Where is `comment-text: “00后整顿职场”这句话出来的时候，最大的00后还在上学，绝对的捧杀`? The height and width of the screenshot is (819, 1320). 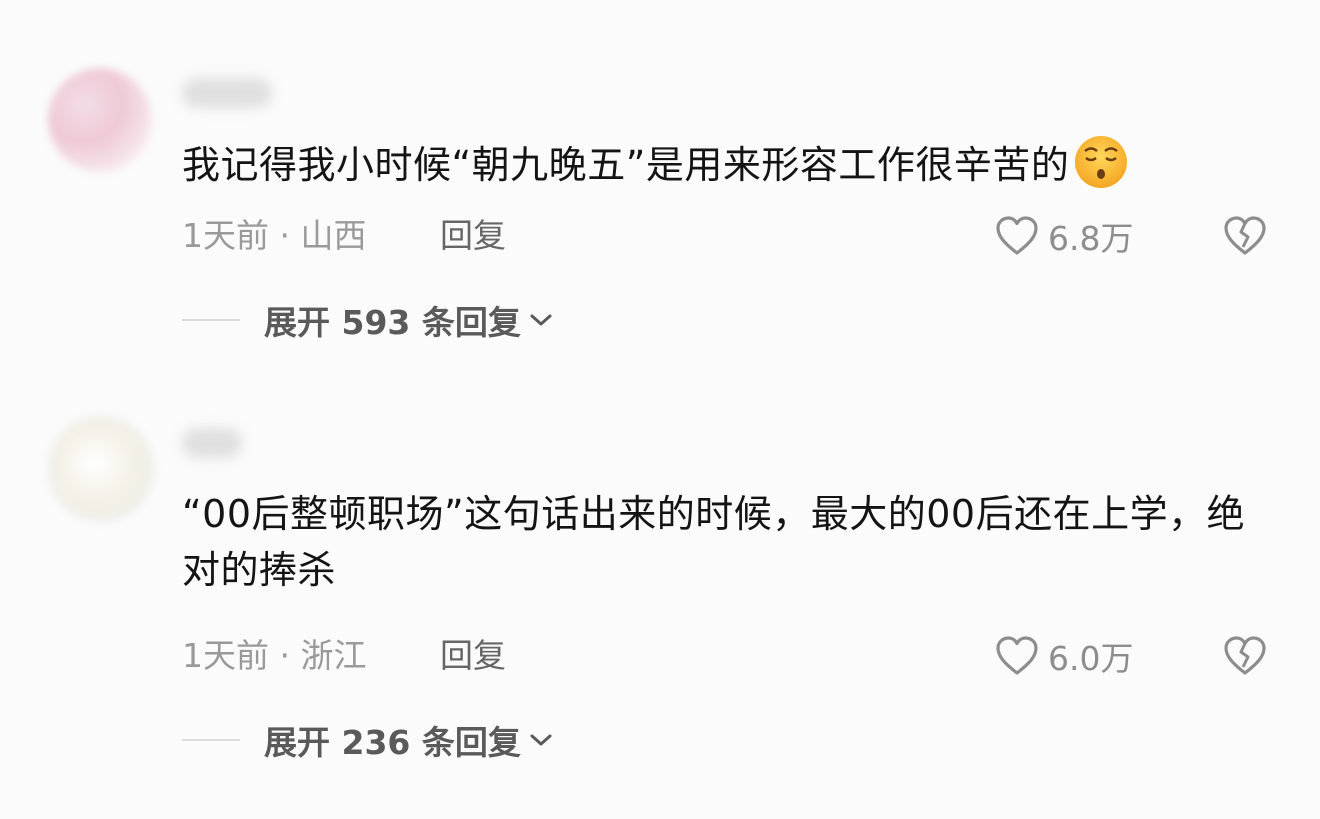
comment-text: “00后整顿职场”这句话出来的时候，最大的00后还在上学，绝对的捧杀 is located at coordinates (714, 542).